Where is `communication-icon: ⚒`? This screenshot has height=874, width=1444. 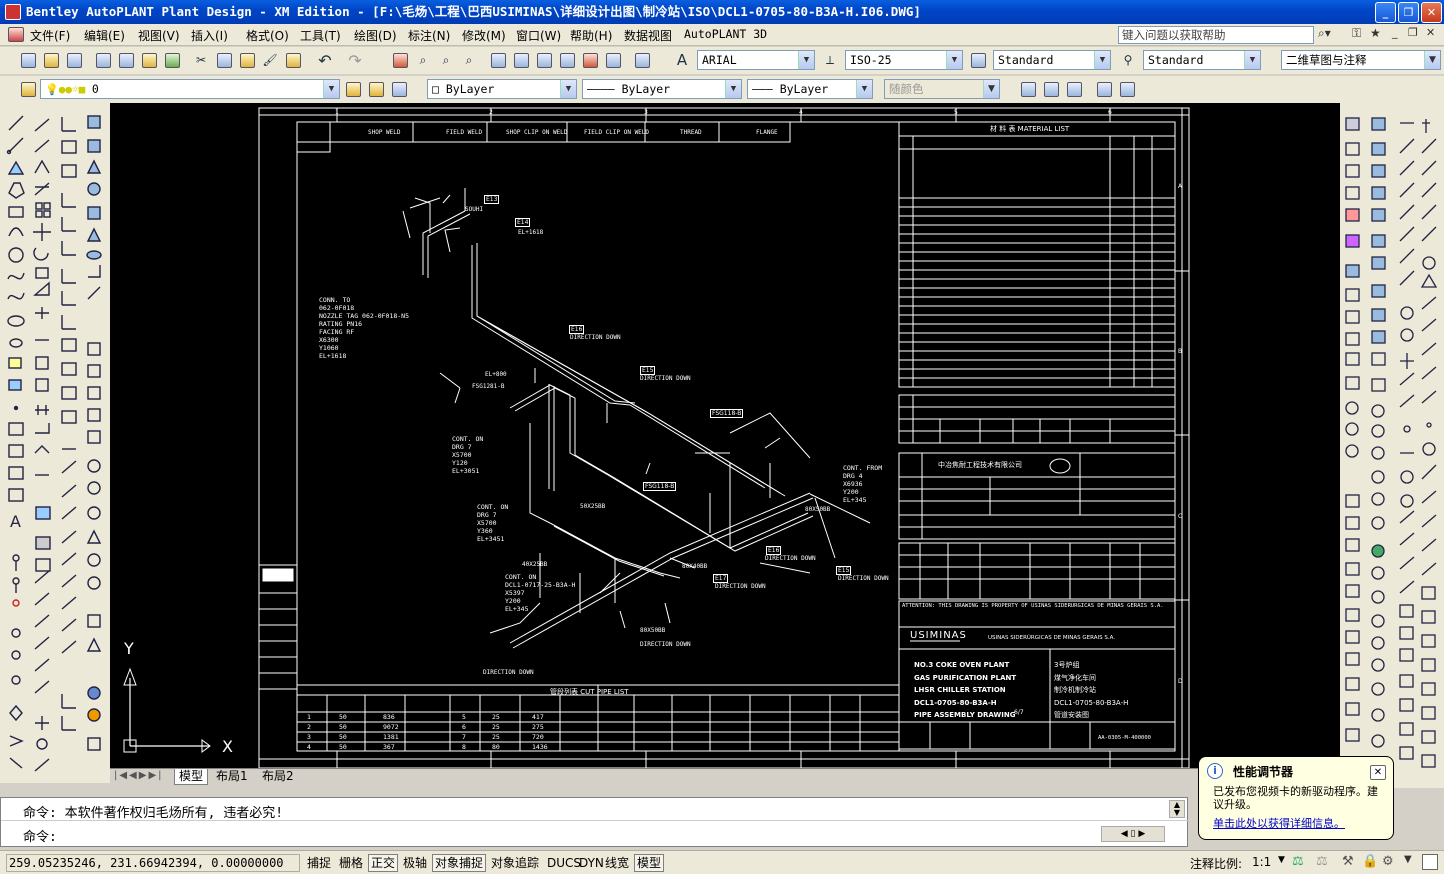 communication-icon: ⚒ is located at coordinates (1348, 861).